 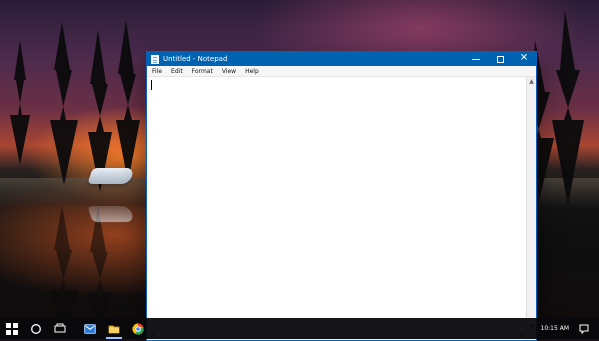 I want to click on menu-file: File, so click(x=157, y=71).